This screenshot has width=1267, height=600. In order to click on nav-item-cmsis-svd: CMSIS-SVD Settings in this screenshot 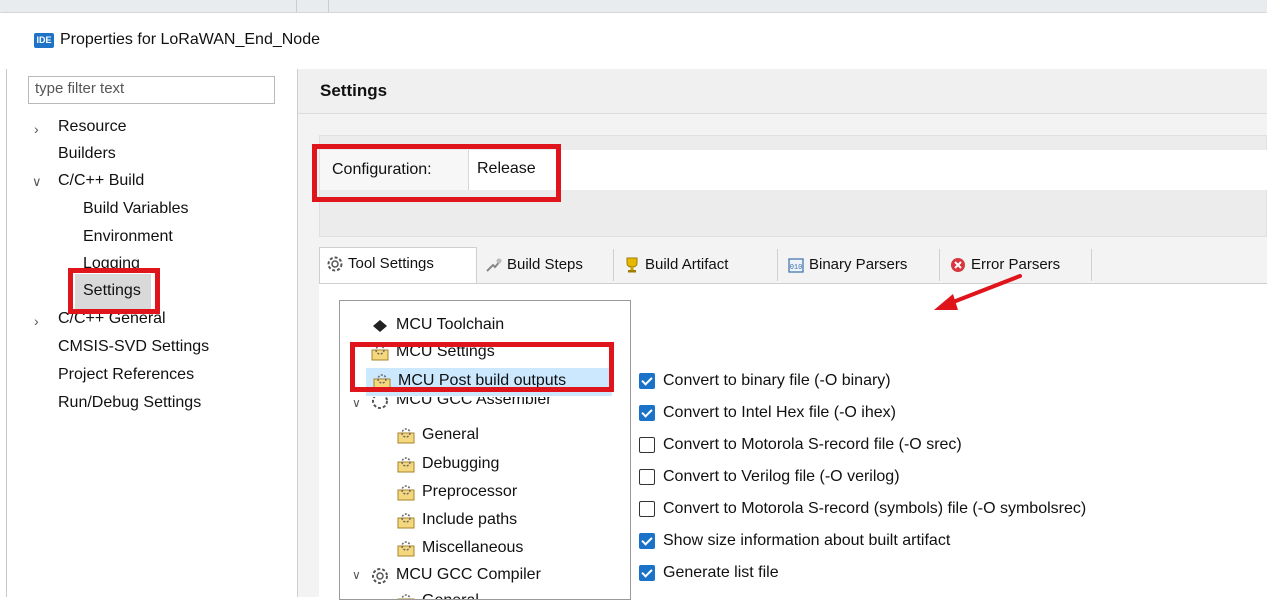, I will do `click(133, 347)`.